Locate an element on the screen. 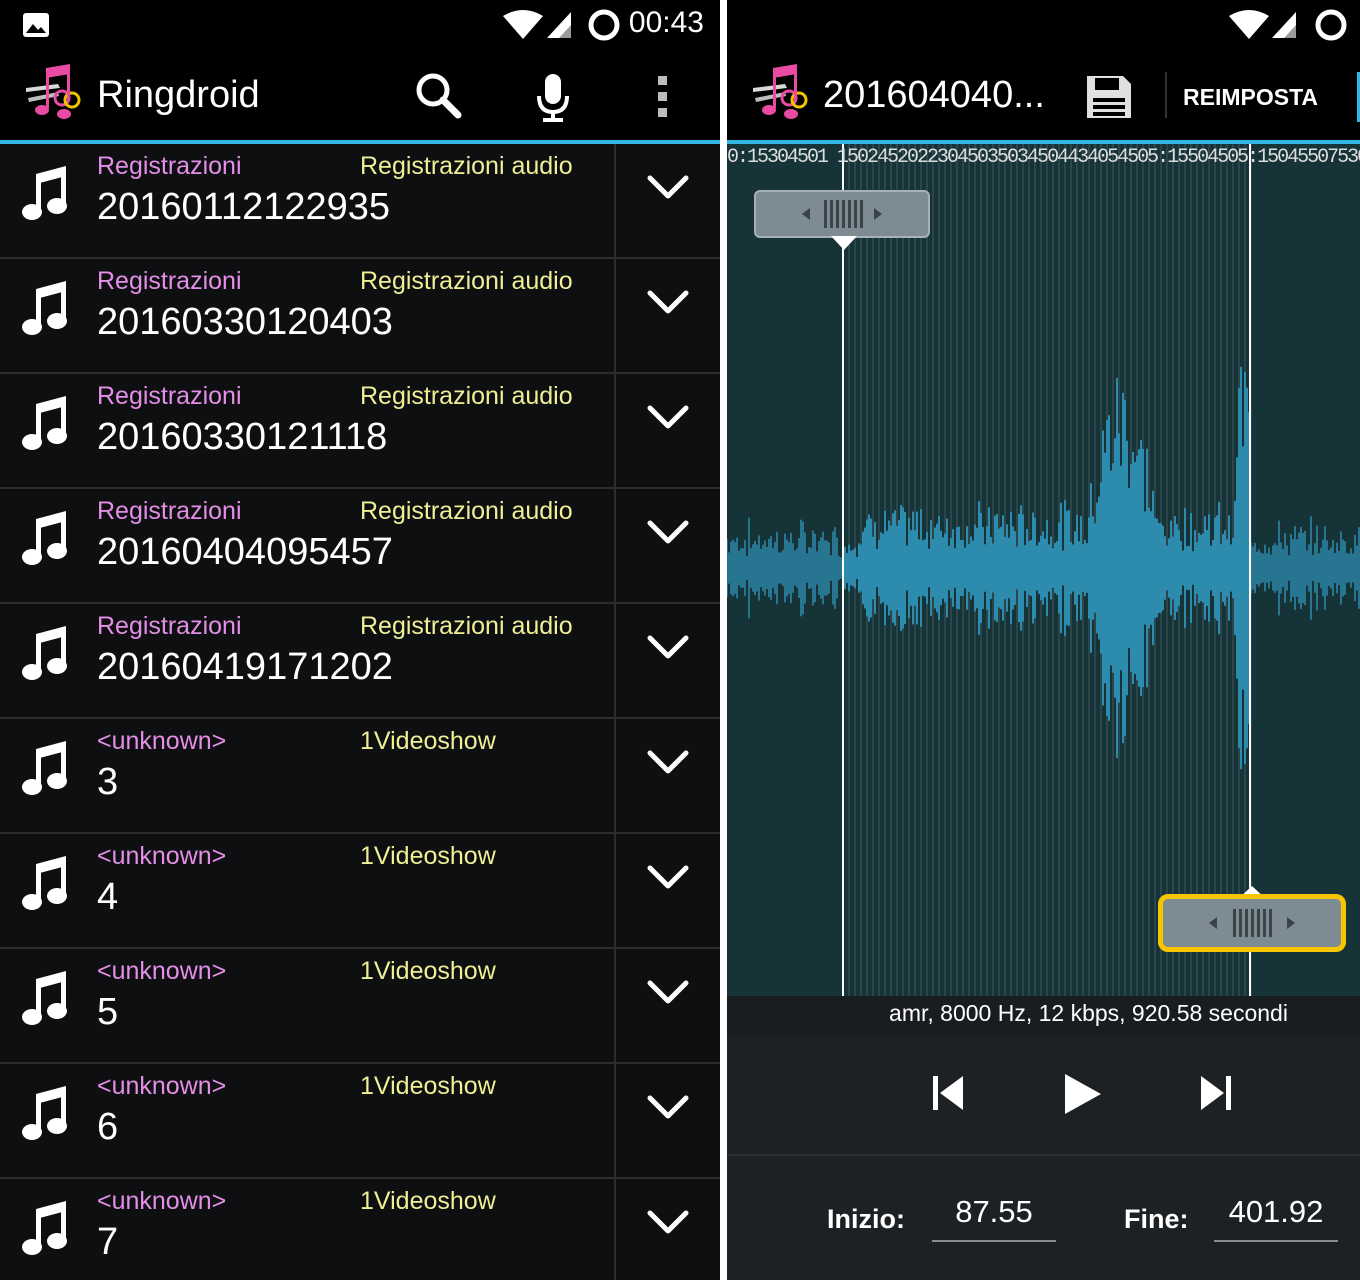  microphone-icon is located at coordinates (553, 98).